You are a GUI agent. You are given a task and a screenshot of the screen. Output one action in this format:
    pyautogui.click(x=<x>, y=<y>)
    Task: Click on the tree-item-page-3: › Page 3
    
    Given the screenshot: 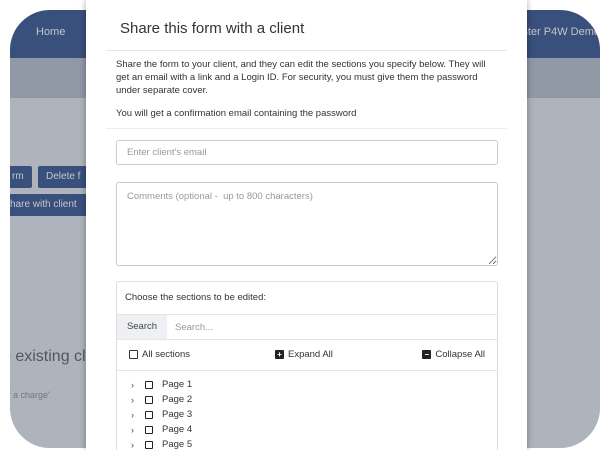 What is the action you would take?
    pyautogui.click(x=307, y=414)
    